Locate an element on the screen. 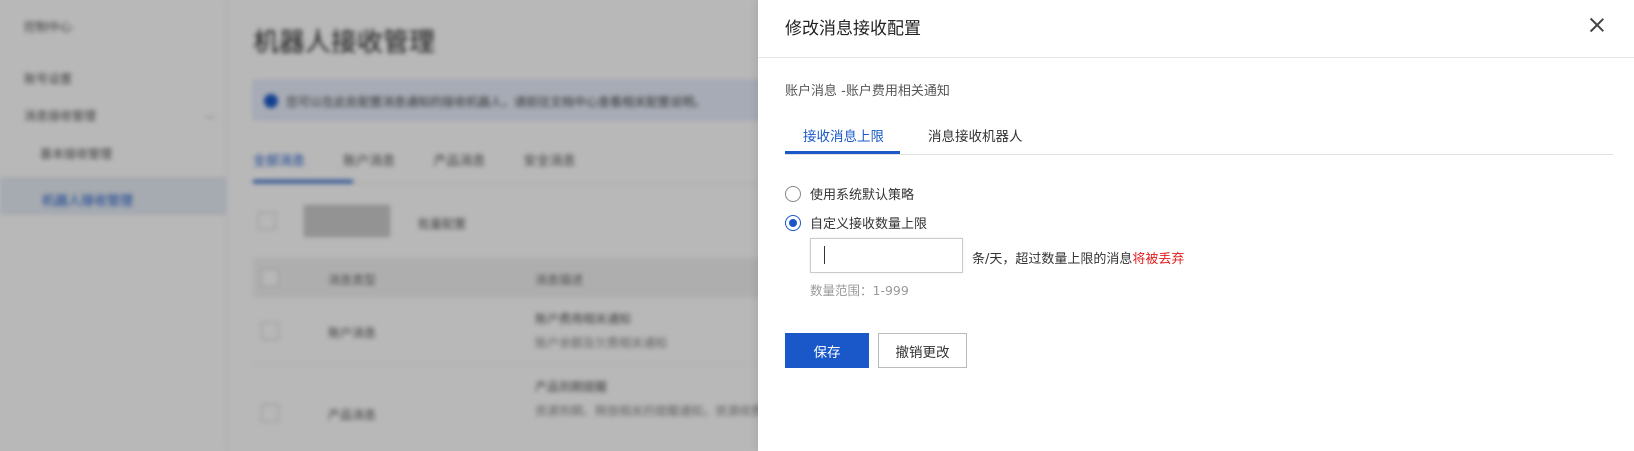  limit-input is located at coordinates (886, 255).